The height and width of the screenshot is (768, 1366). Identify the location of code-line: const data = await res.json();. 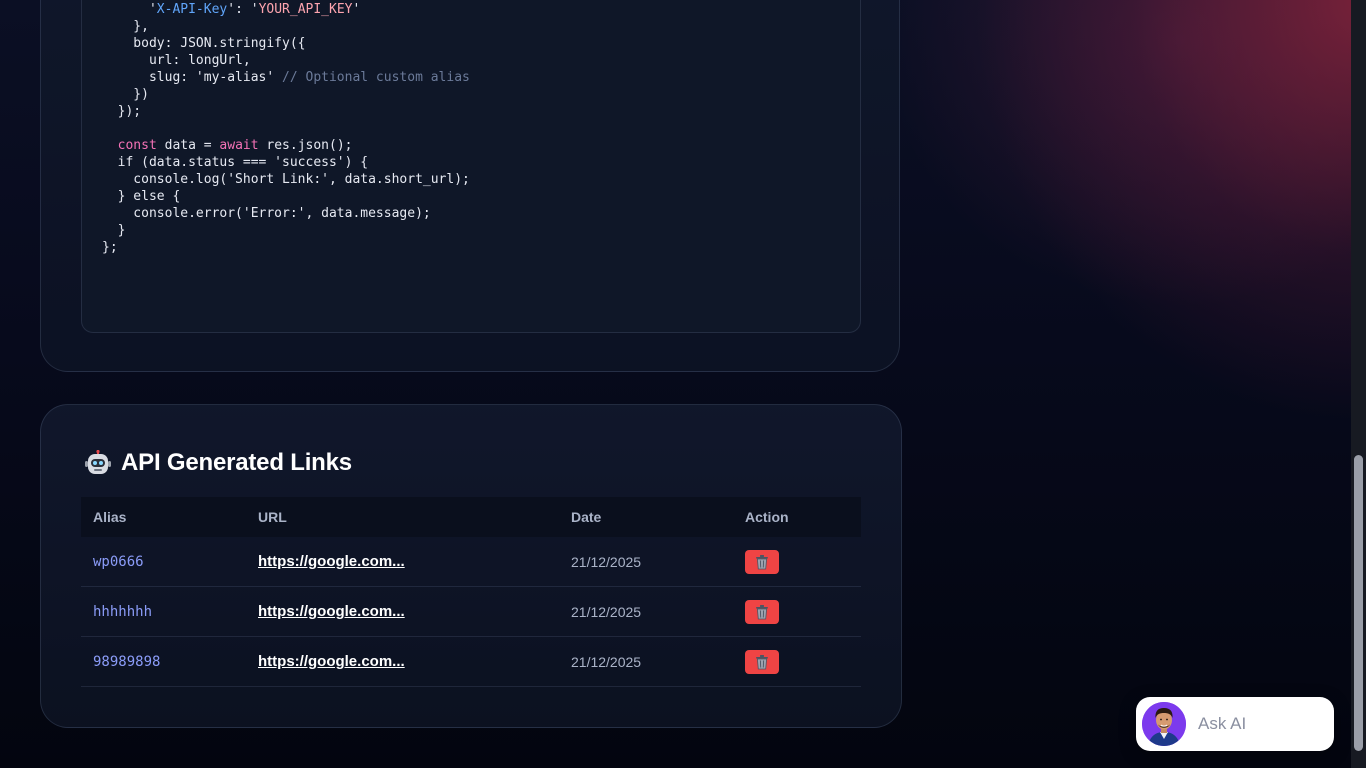
(325, 145).